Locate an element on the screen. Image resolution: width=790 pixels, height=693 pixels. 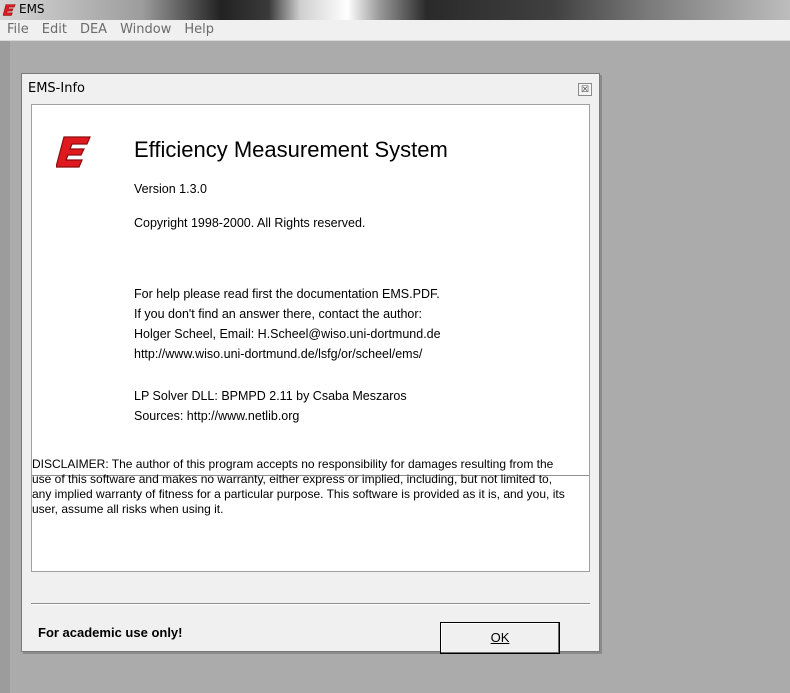
menu-bar: File Edit DEA Window Help is located at coordinates (395, 30).